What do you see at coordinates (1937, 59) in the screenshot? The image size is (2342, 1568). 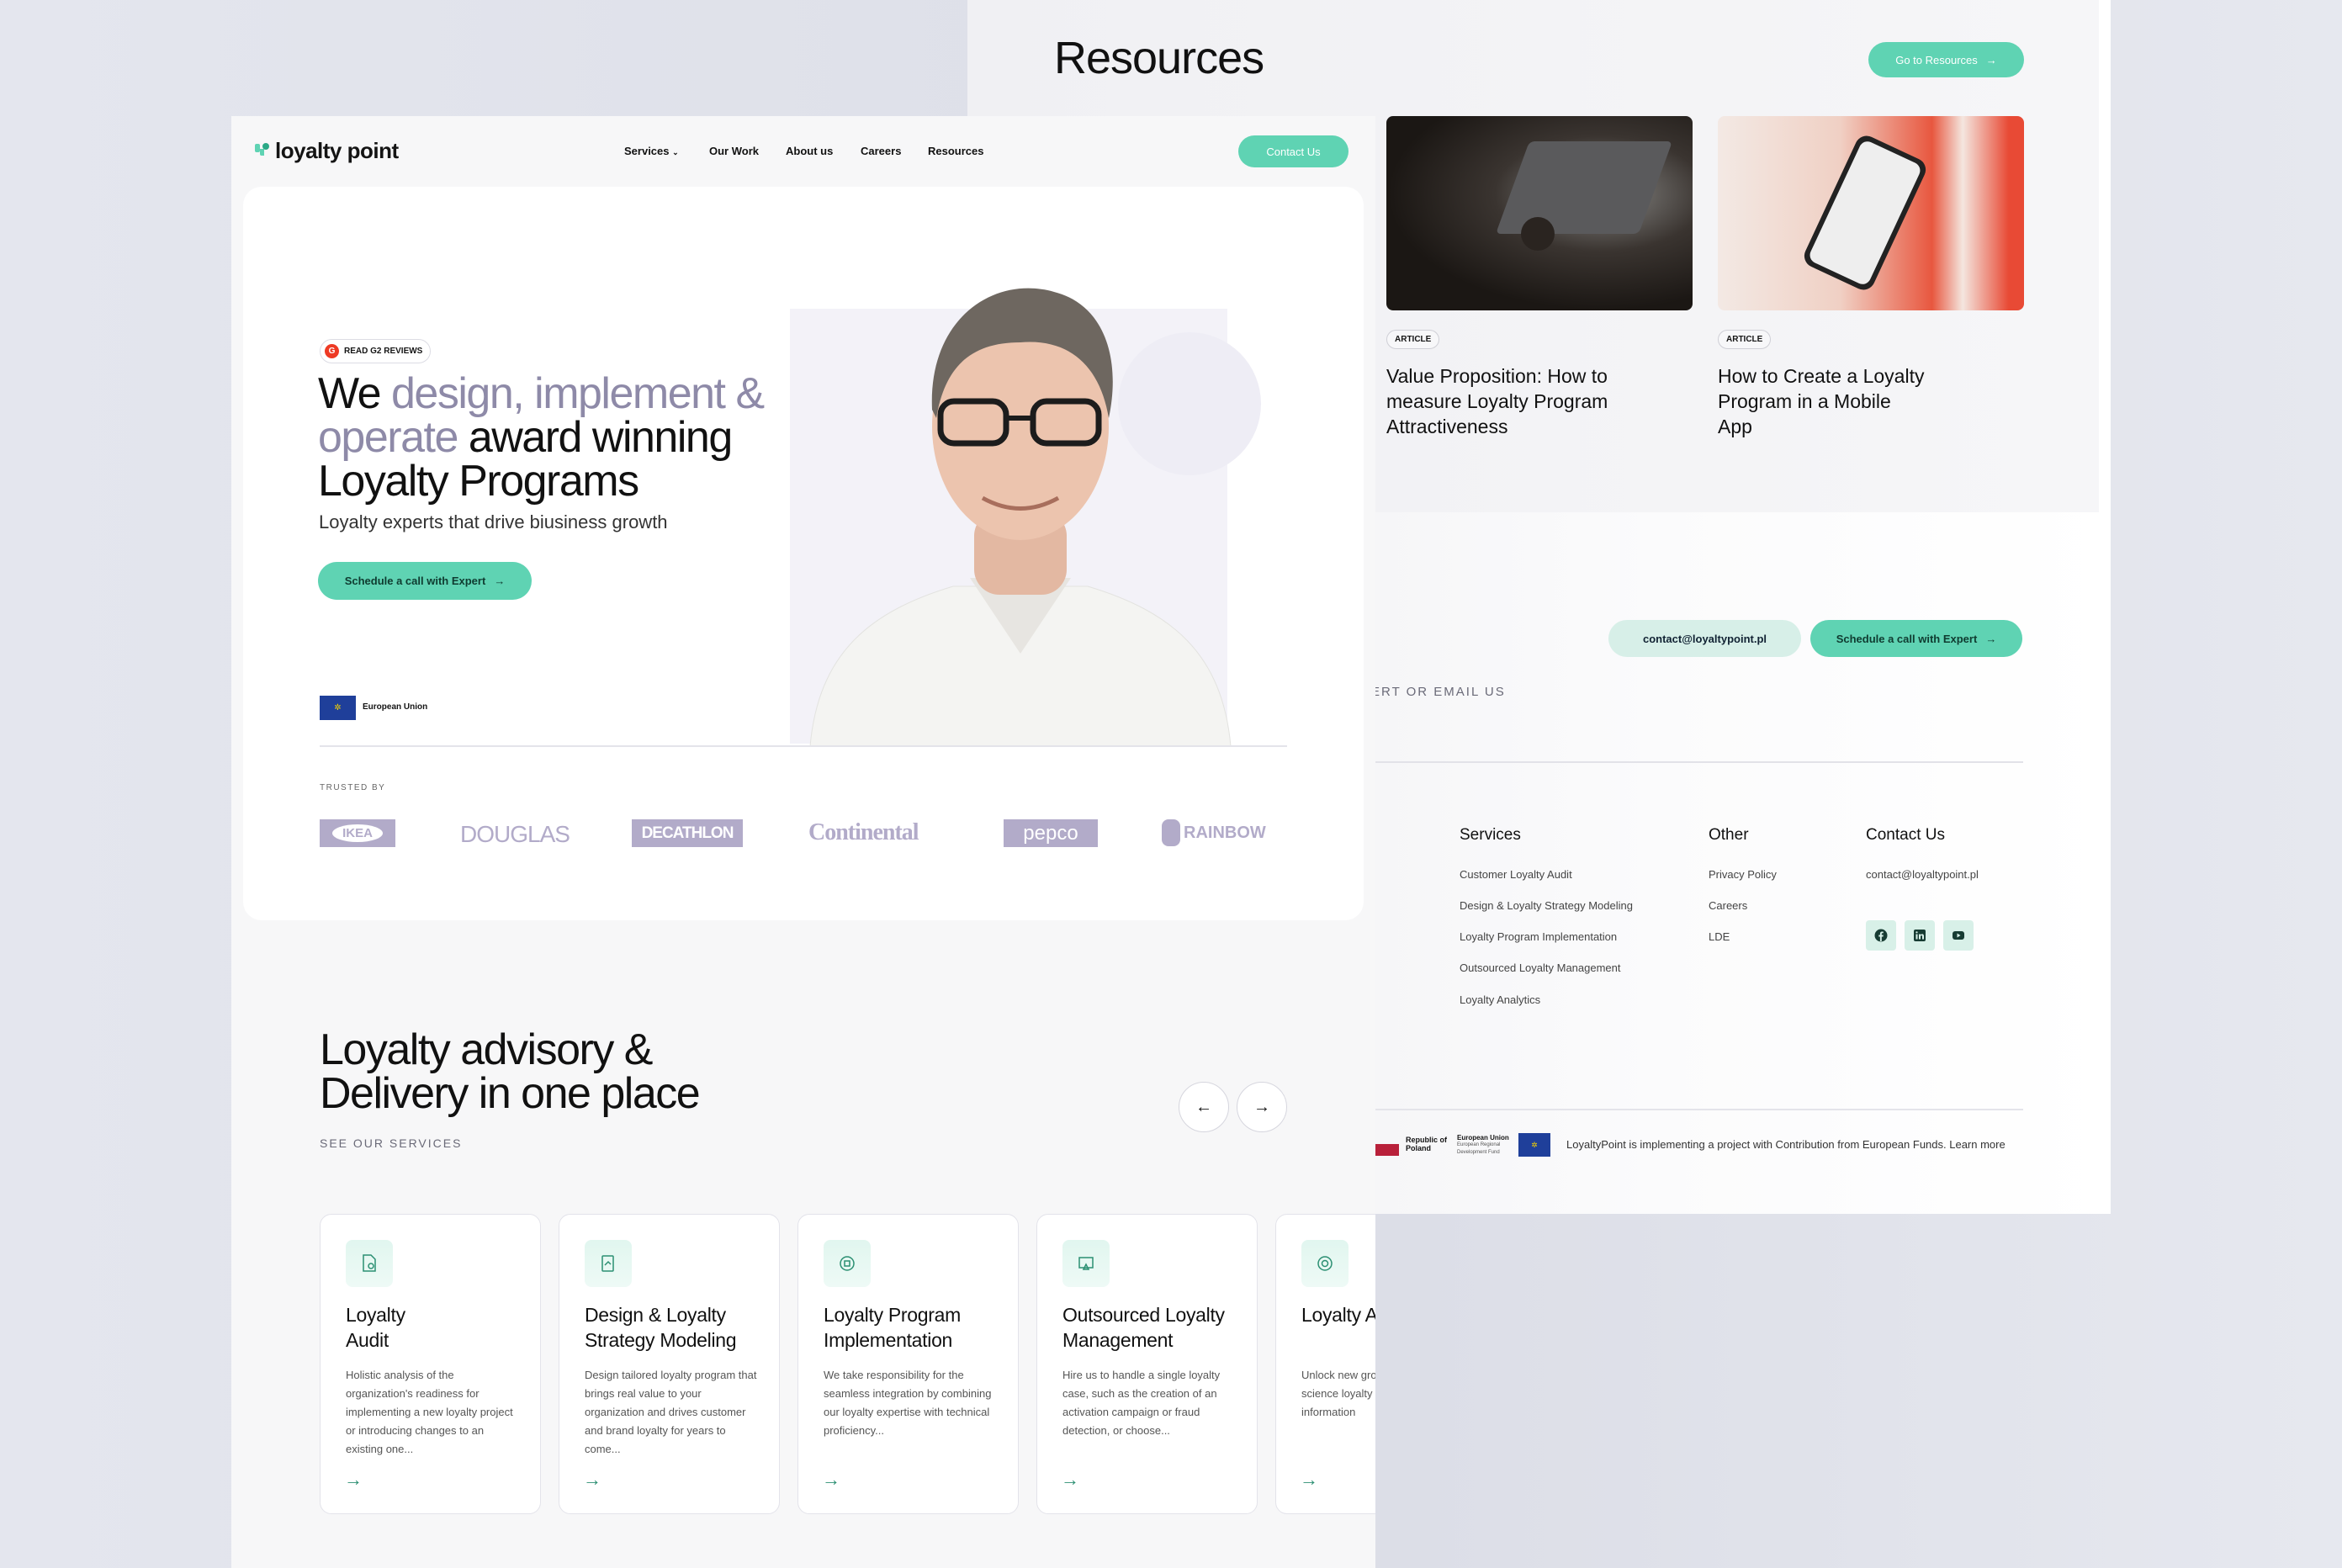 I see `go-to-resources-label: Go to Resources` at bounding box center [1937, 59].